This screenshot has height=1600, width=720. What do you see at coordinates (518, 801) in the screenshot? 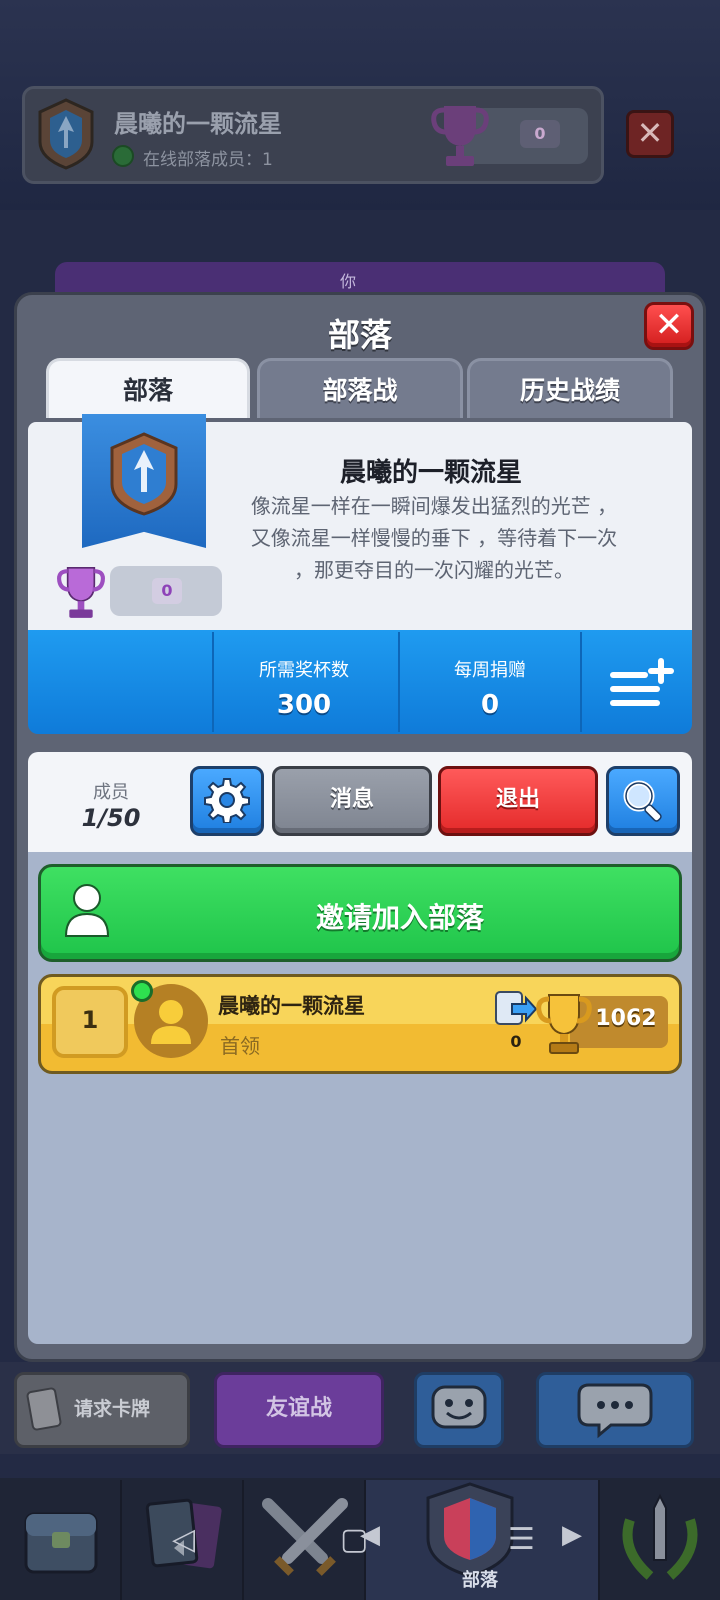
I see `leave-clan-button: 退出` at bounding box center [518, 801].